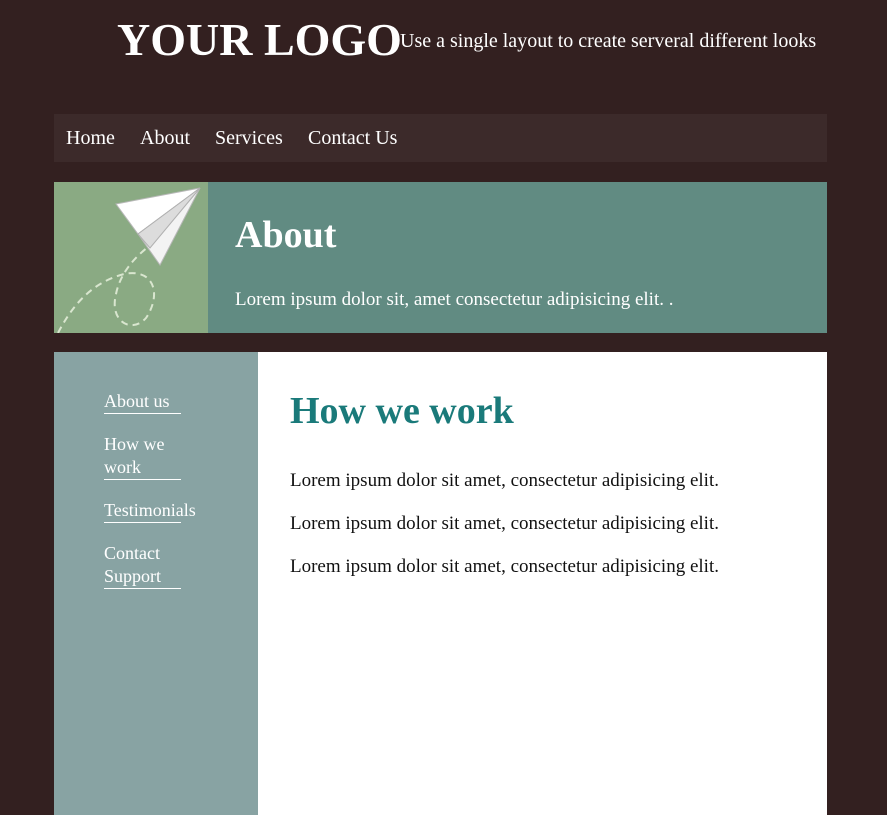 The height and width of the screenshot is (815, 887). I want to click on sidebar-link-testimonials: Testimonials, so click(150, 511).